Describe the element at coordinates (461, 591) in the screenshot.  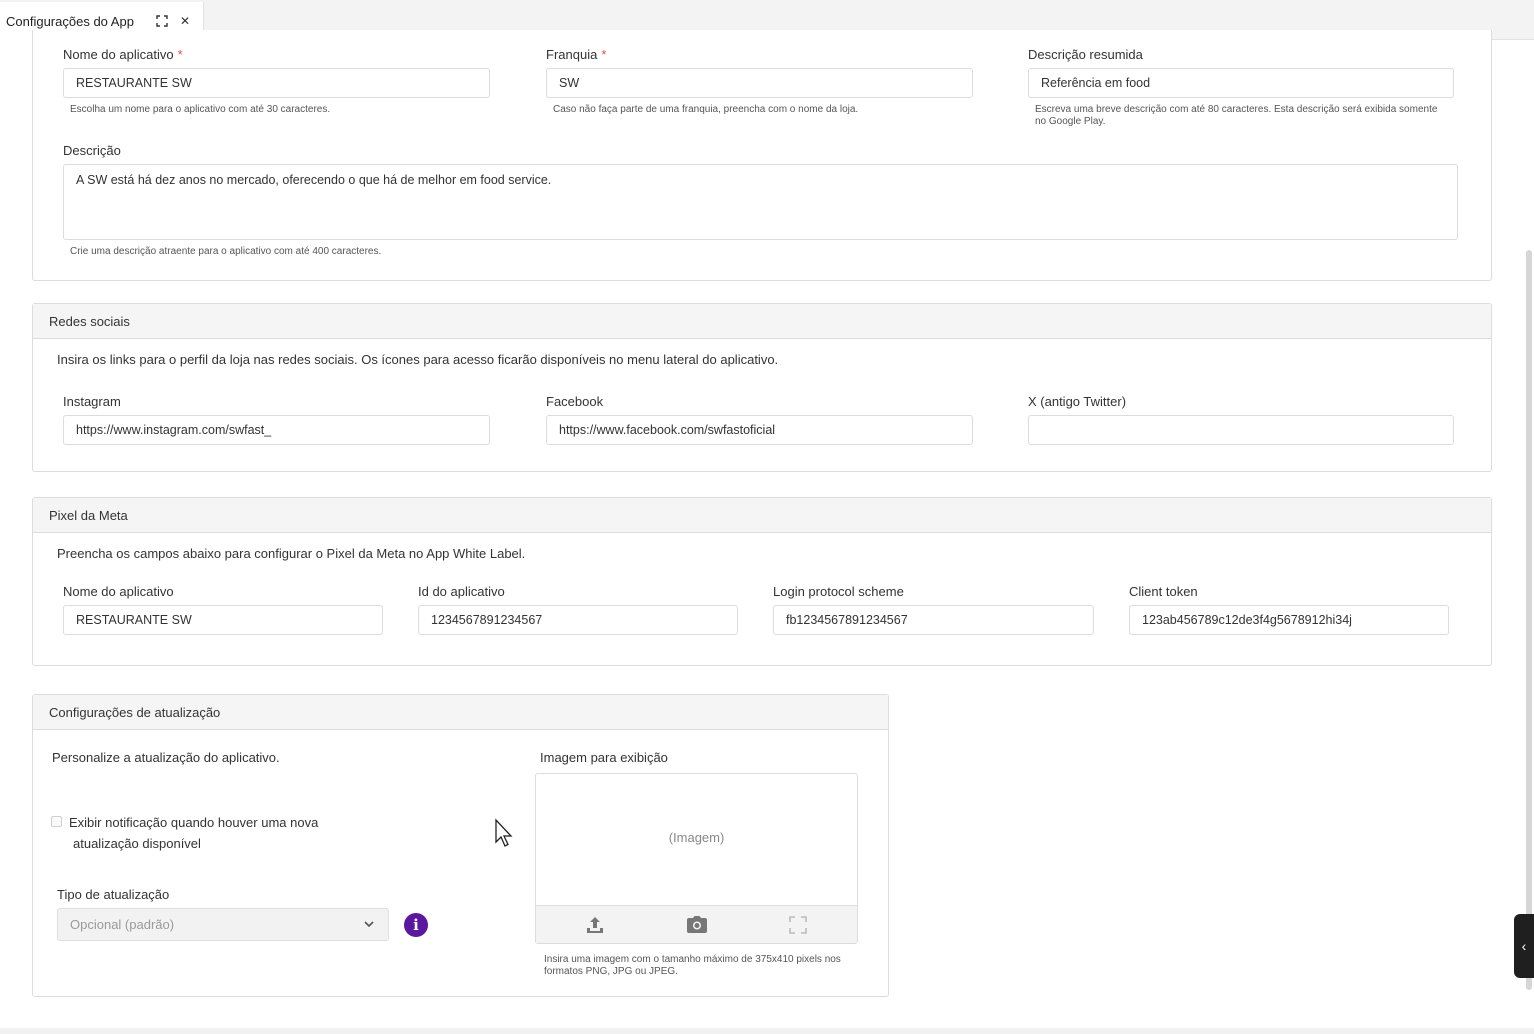
I see `pixel-app-id-label: Id do aplicativo` at that location.